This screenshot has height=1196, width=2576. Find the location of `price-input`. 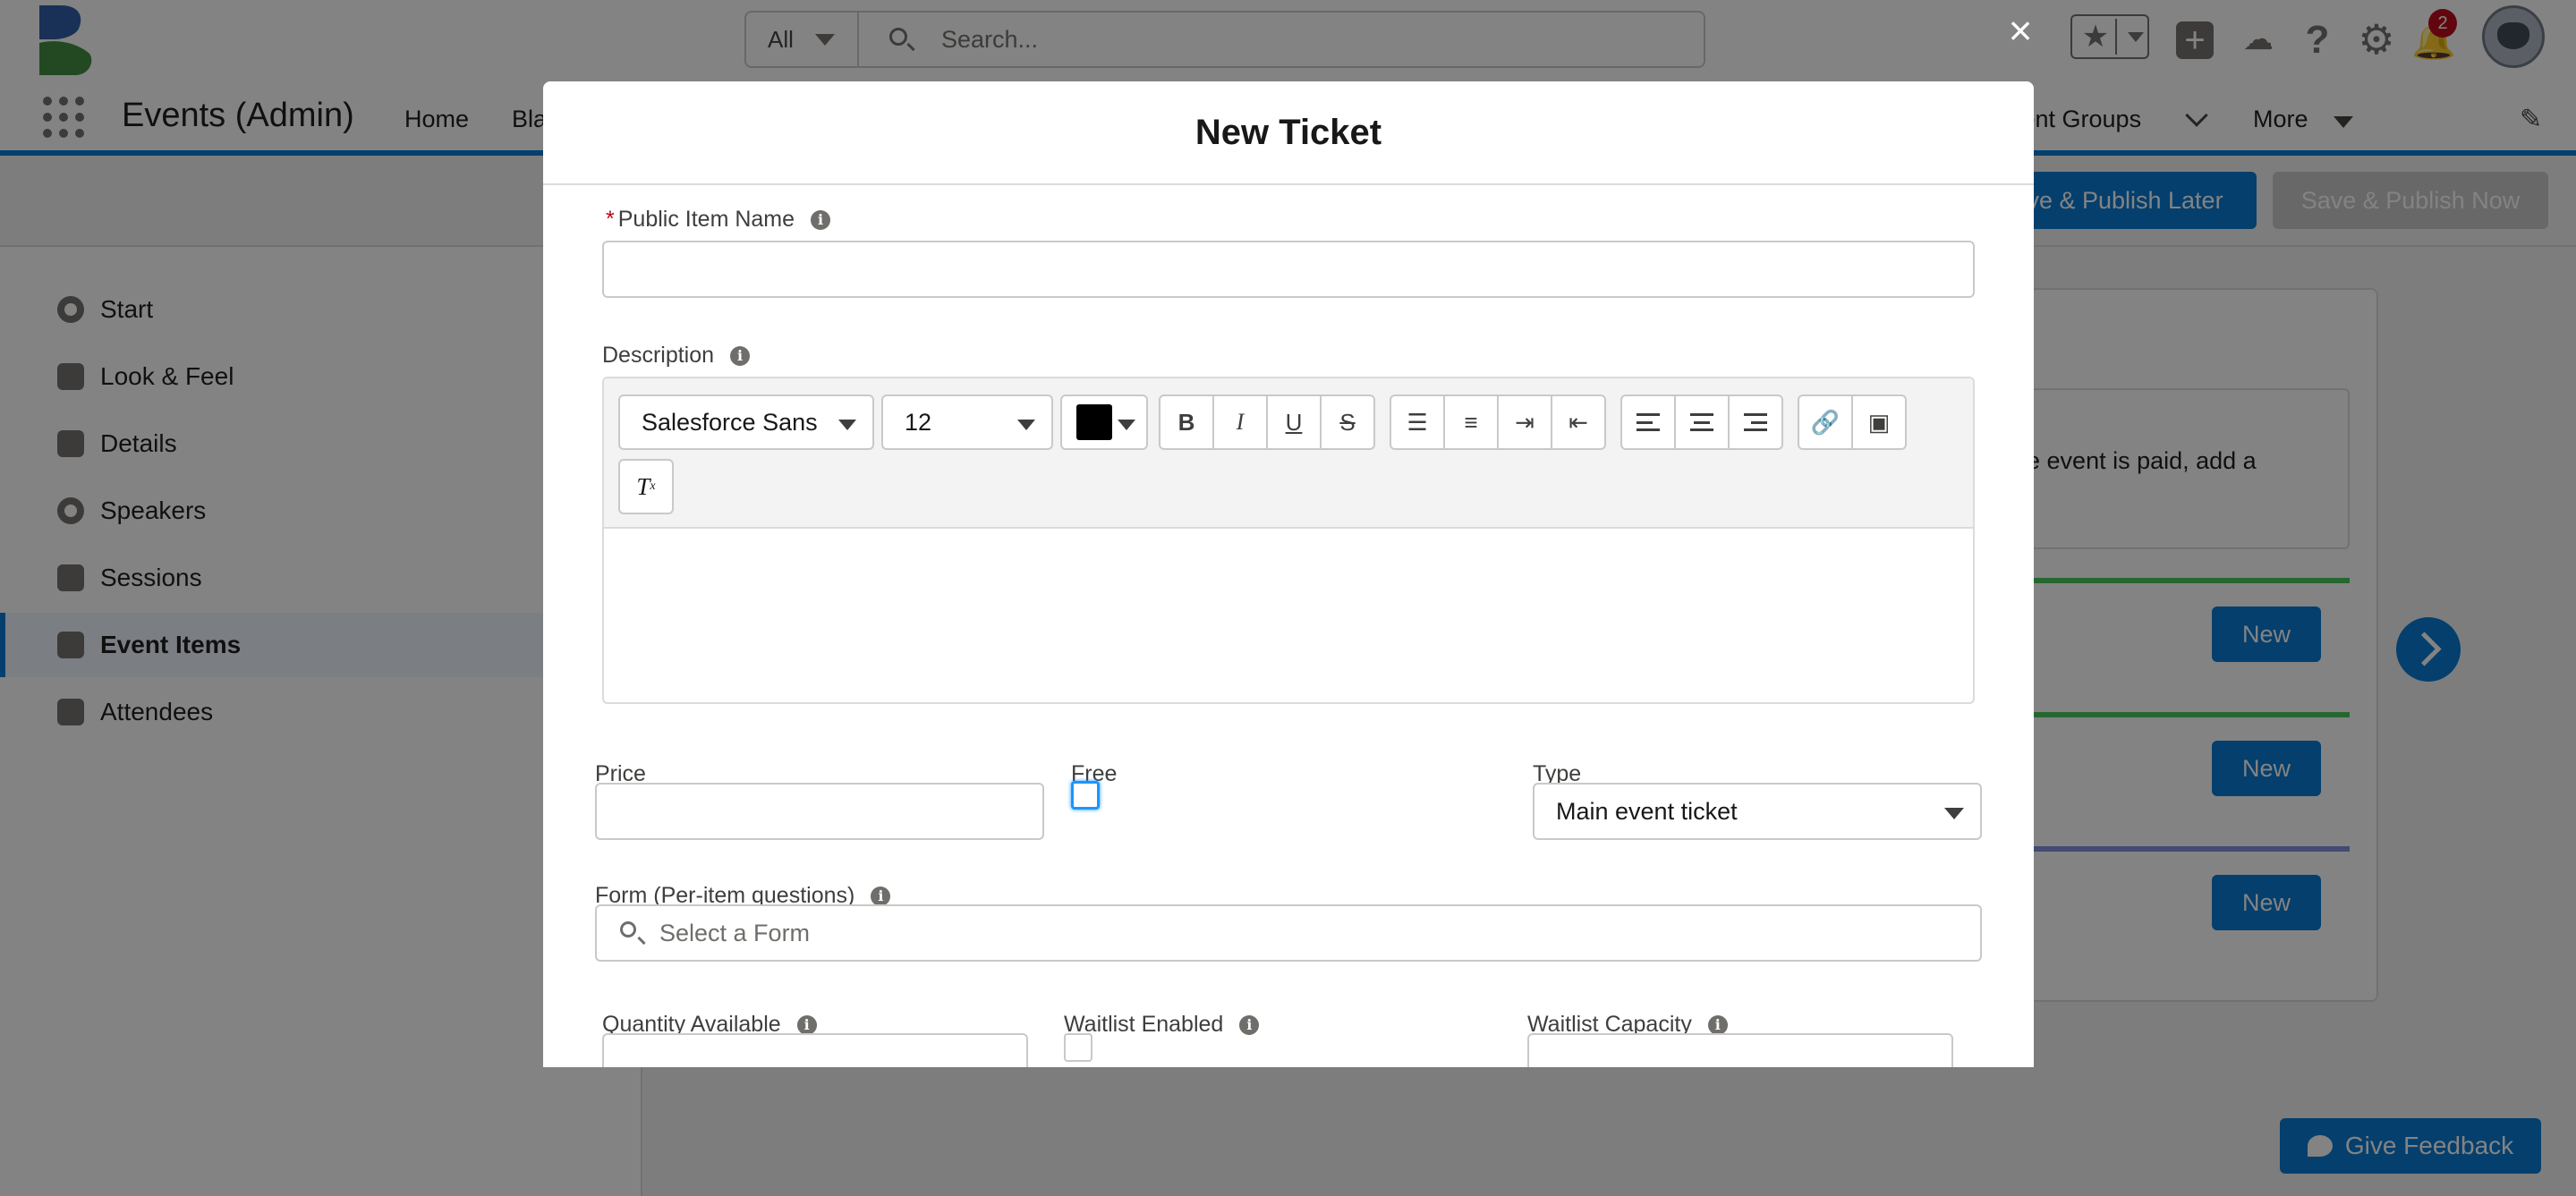

price-input is located at coordinates (819, 811).